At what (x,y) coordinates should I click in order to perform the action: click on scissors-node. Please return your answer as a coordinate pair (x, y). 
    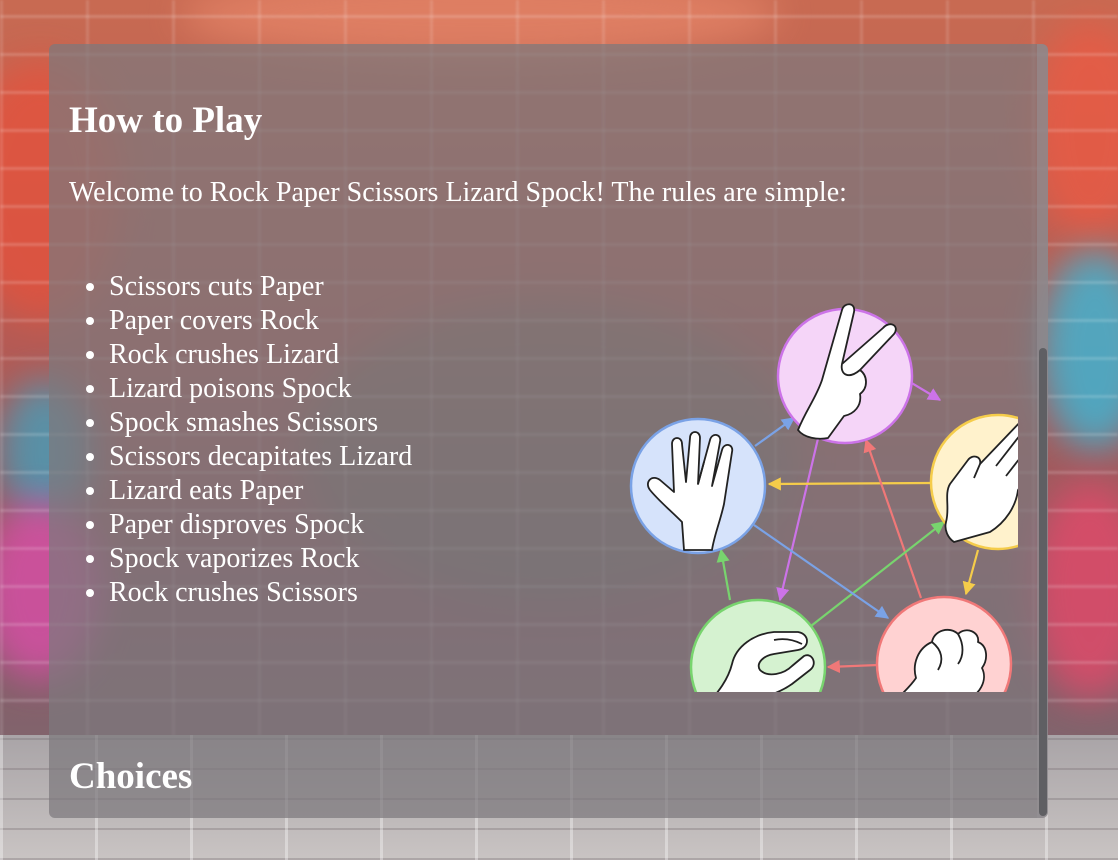
    Looking at the image, I should click on (845, 374).